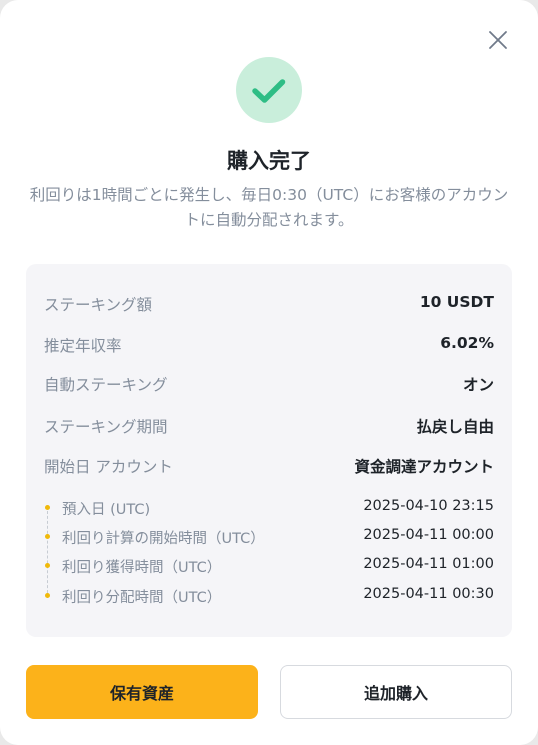 This screenshot has height=745, width=538. What do you see at coordinates (163, 539) in the screenshot?
I see `timeline-label: 利回り計算の開始時間（UTC）` at bounding box center [163, 539].